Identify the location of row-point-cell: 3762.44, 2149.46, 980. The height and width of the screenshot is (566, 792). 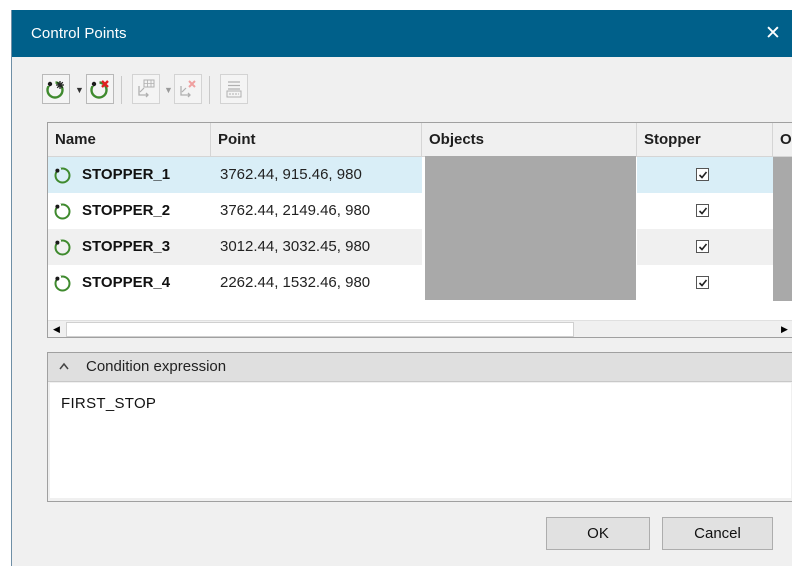
(316, 211).